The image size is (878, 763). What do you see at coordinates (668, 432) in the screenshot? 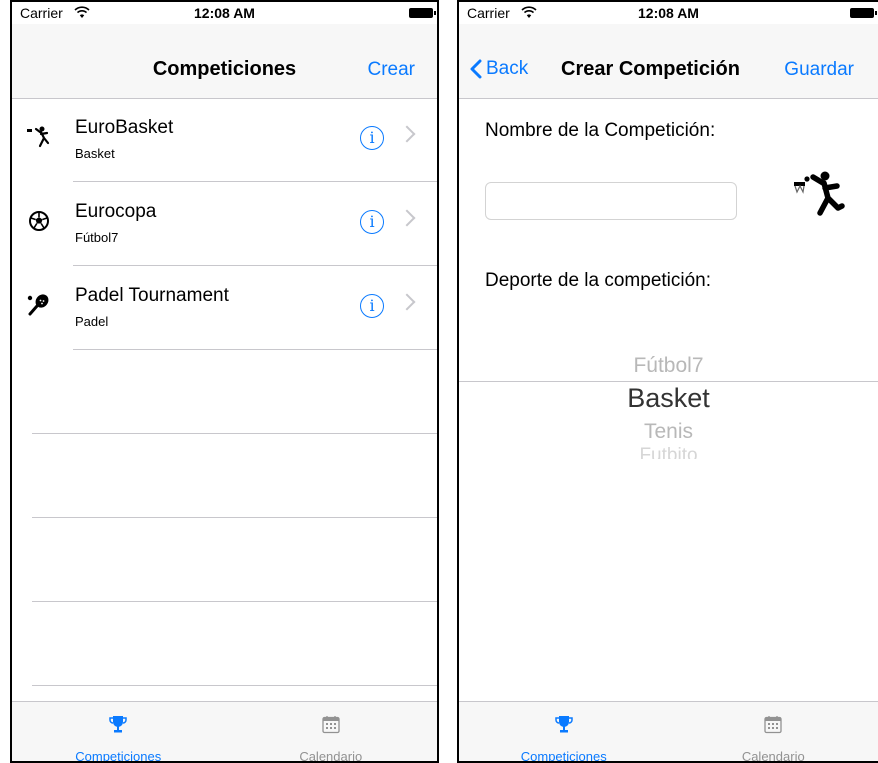
I see `picker-option: Tenis` at bounding box center [668, 432].